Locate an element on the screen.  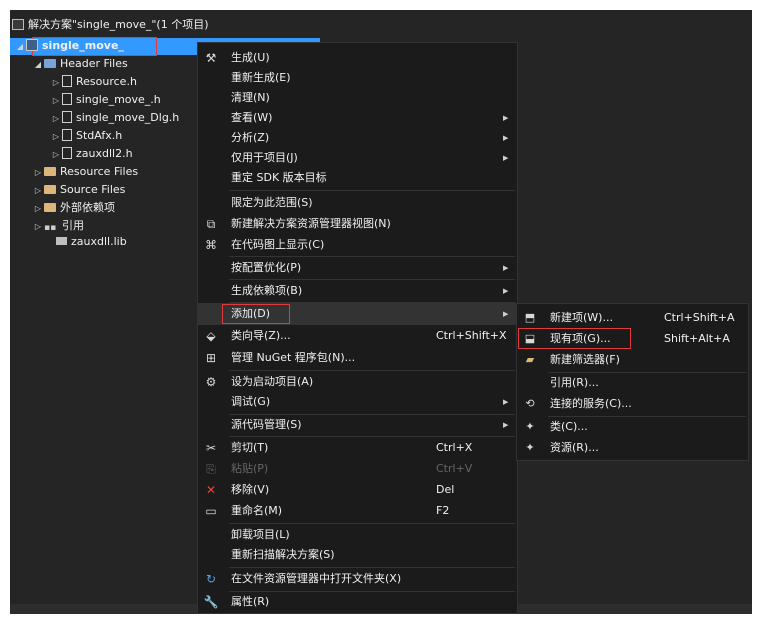
tree-item-file: ▷ StdAfx.h is located at coordinates (86, 136).